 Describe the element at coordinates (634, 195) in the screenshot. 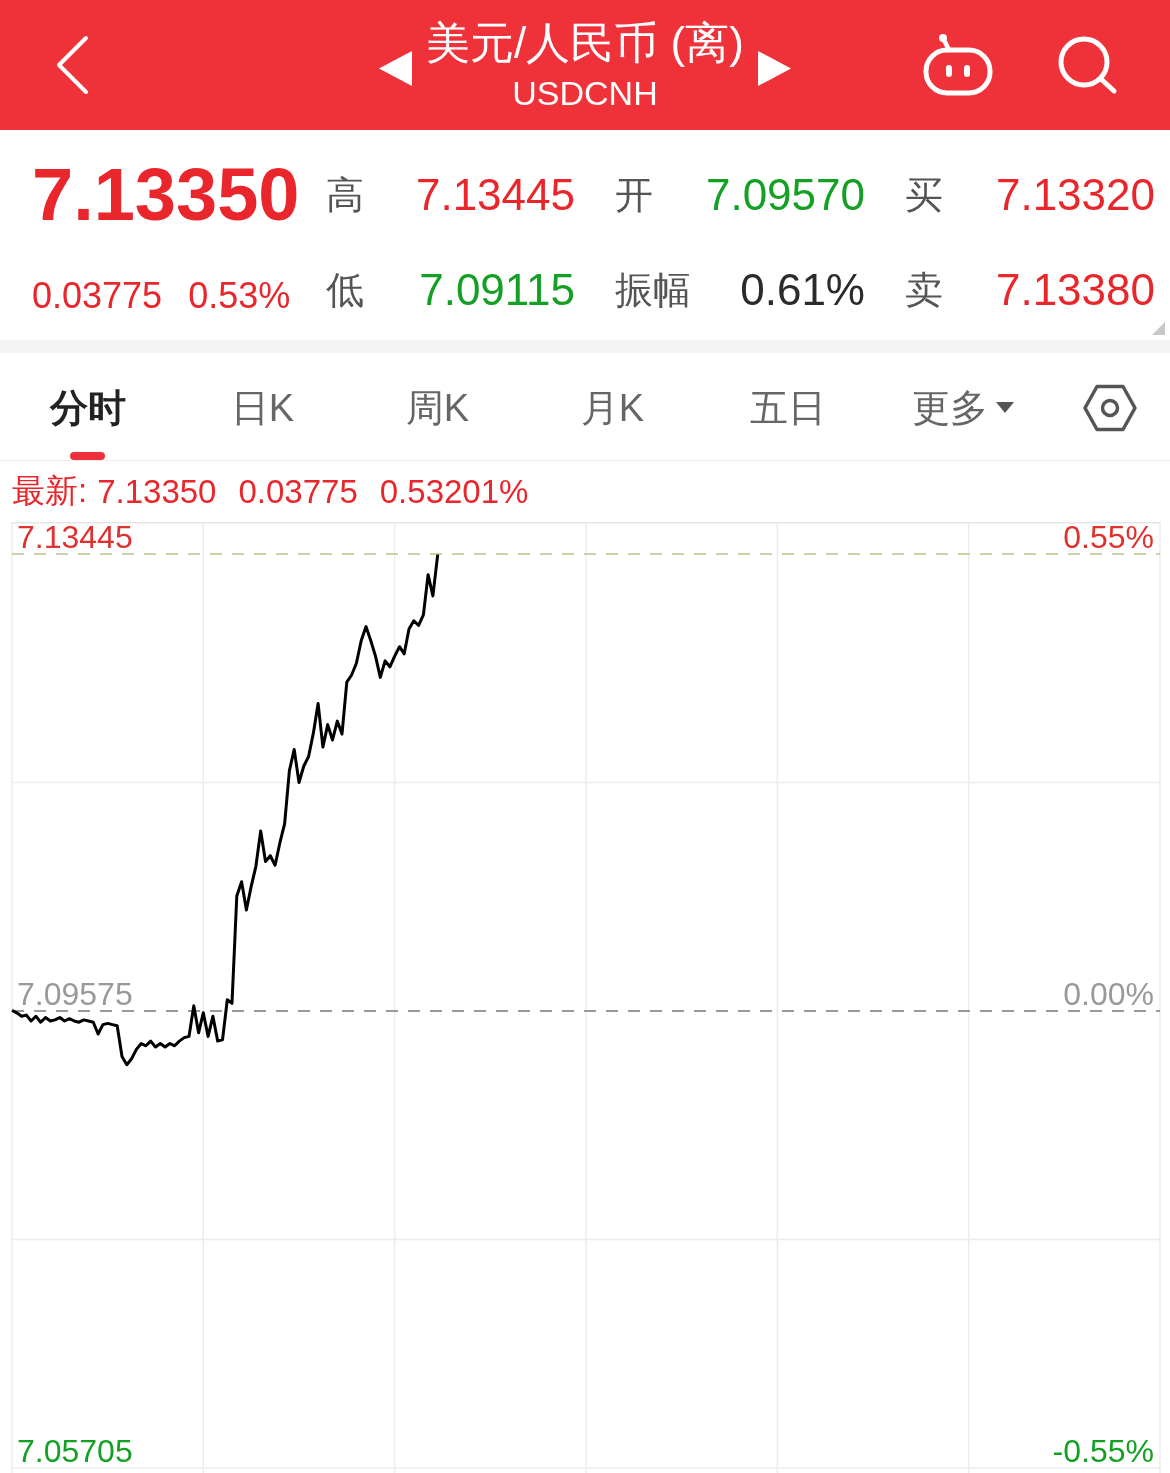

I see `stat-label: 开` at that location.